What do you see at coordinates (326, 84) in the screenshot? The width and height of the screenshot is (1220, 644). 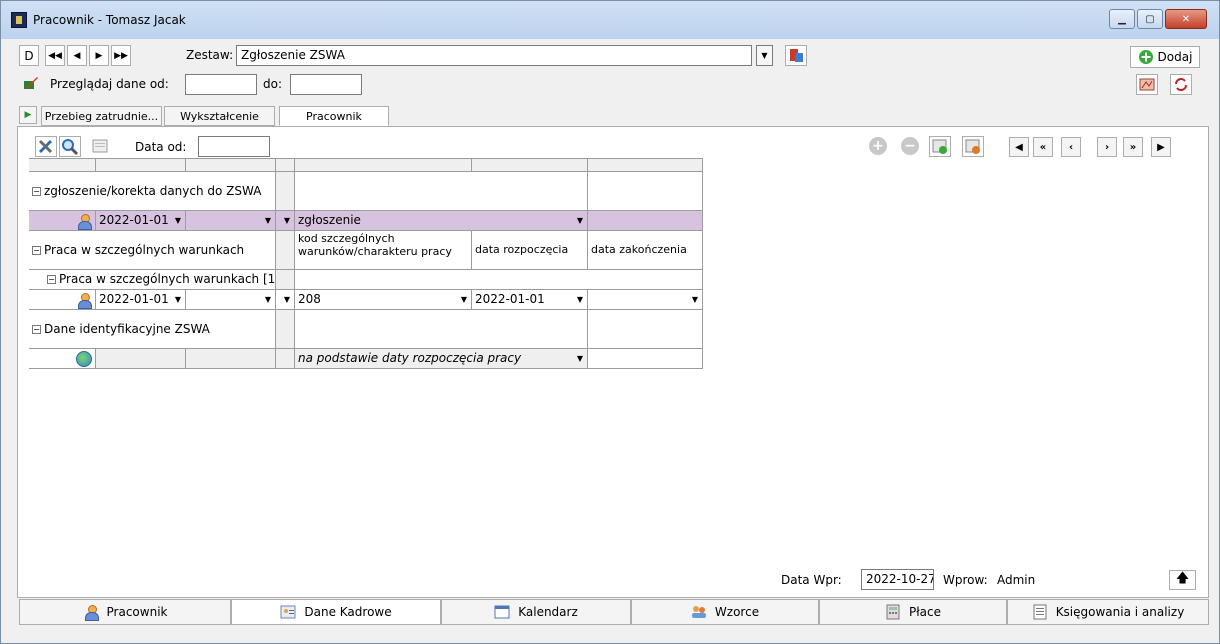 I see `przegladaj-to-field` at bounding box center [326, 84].